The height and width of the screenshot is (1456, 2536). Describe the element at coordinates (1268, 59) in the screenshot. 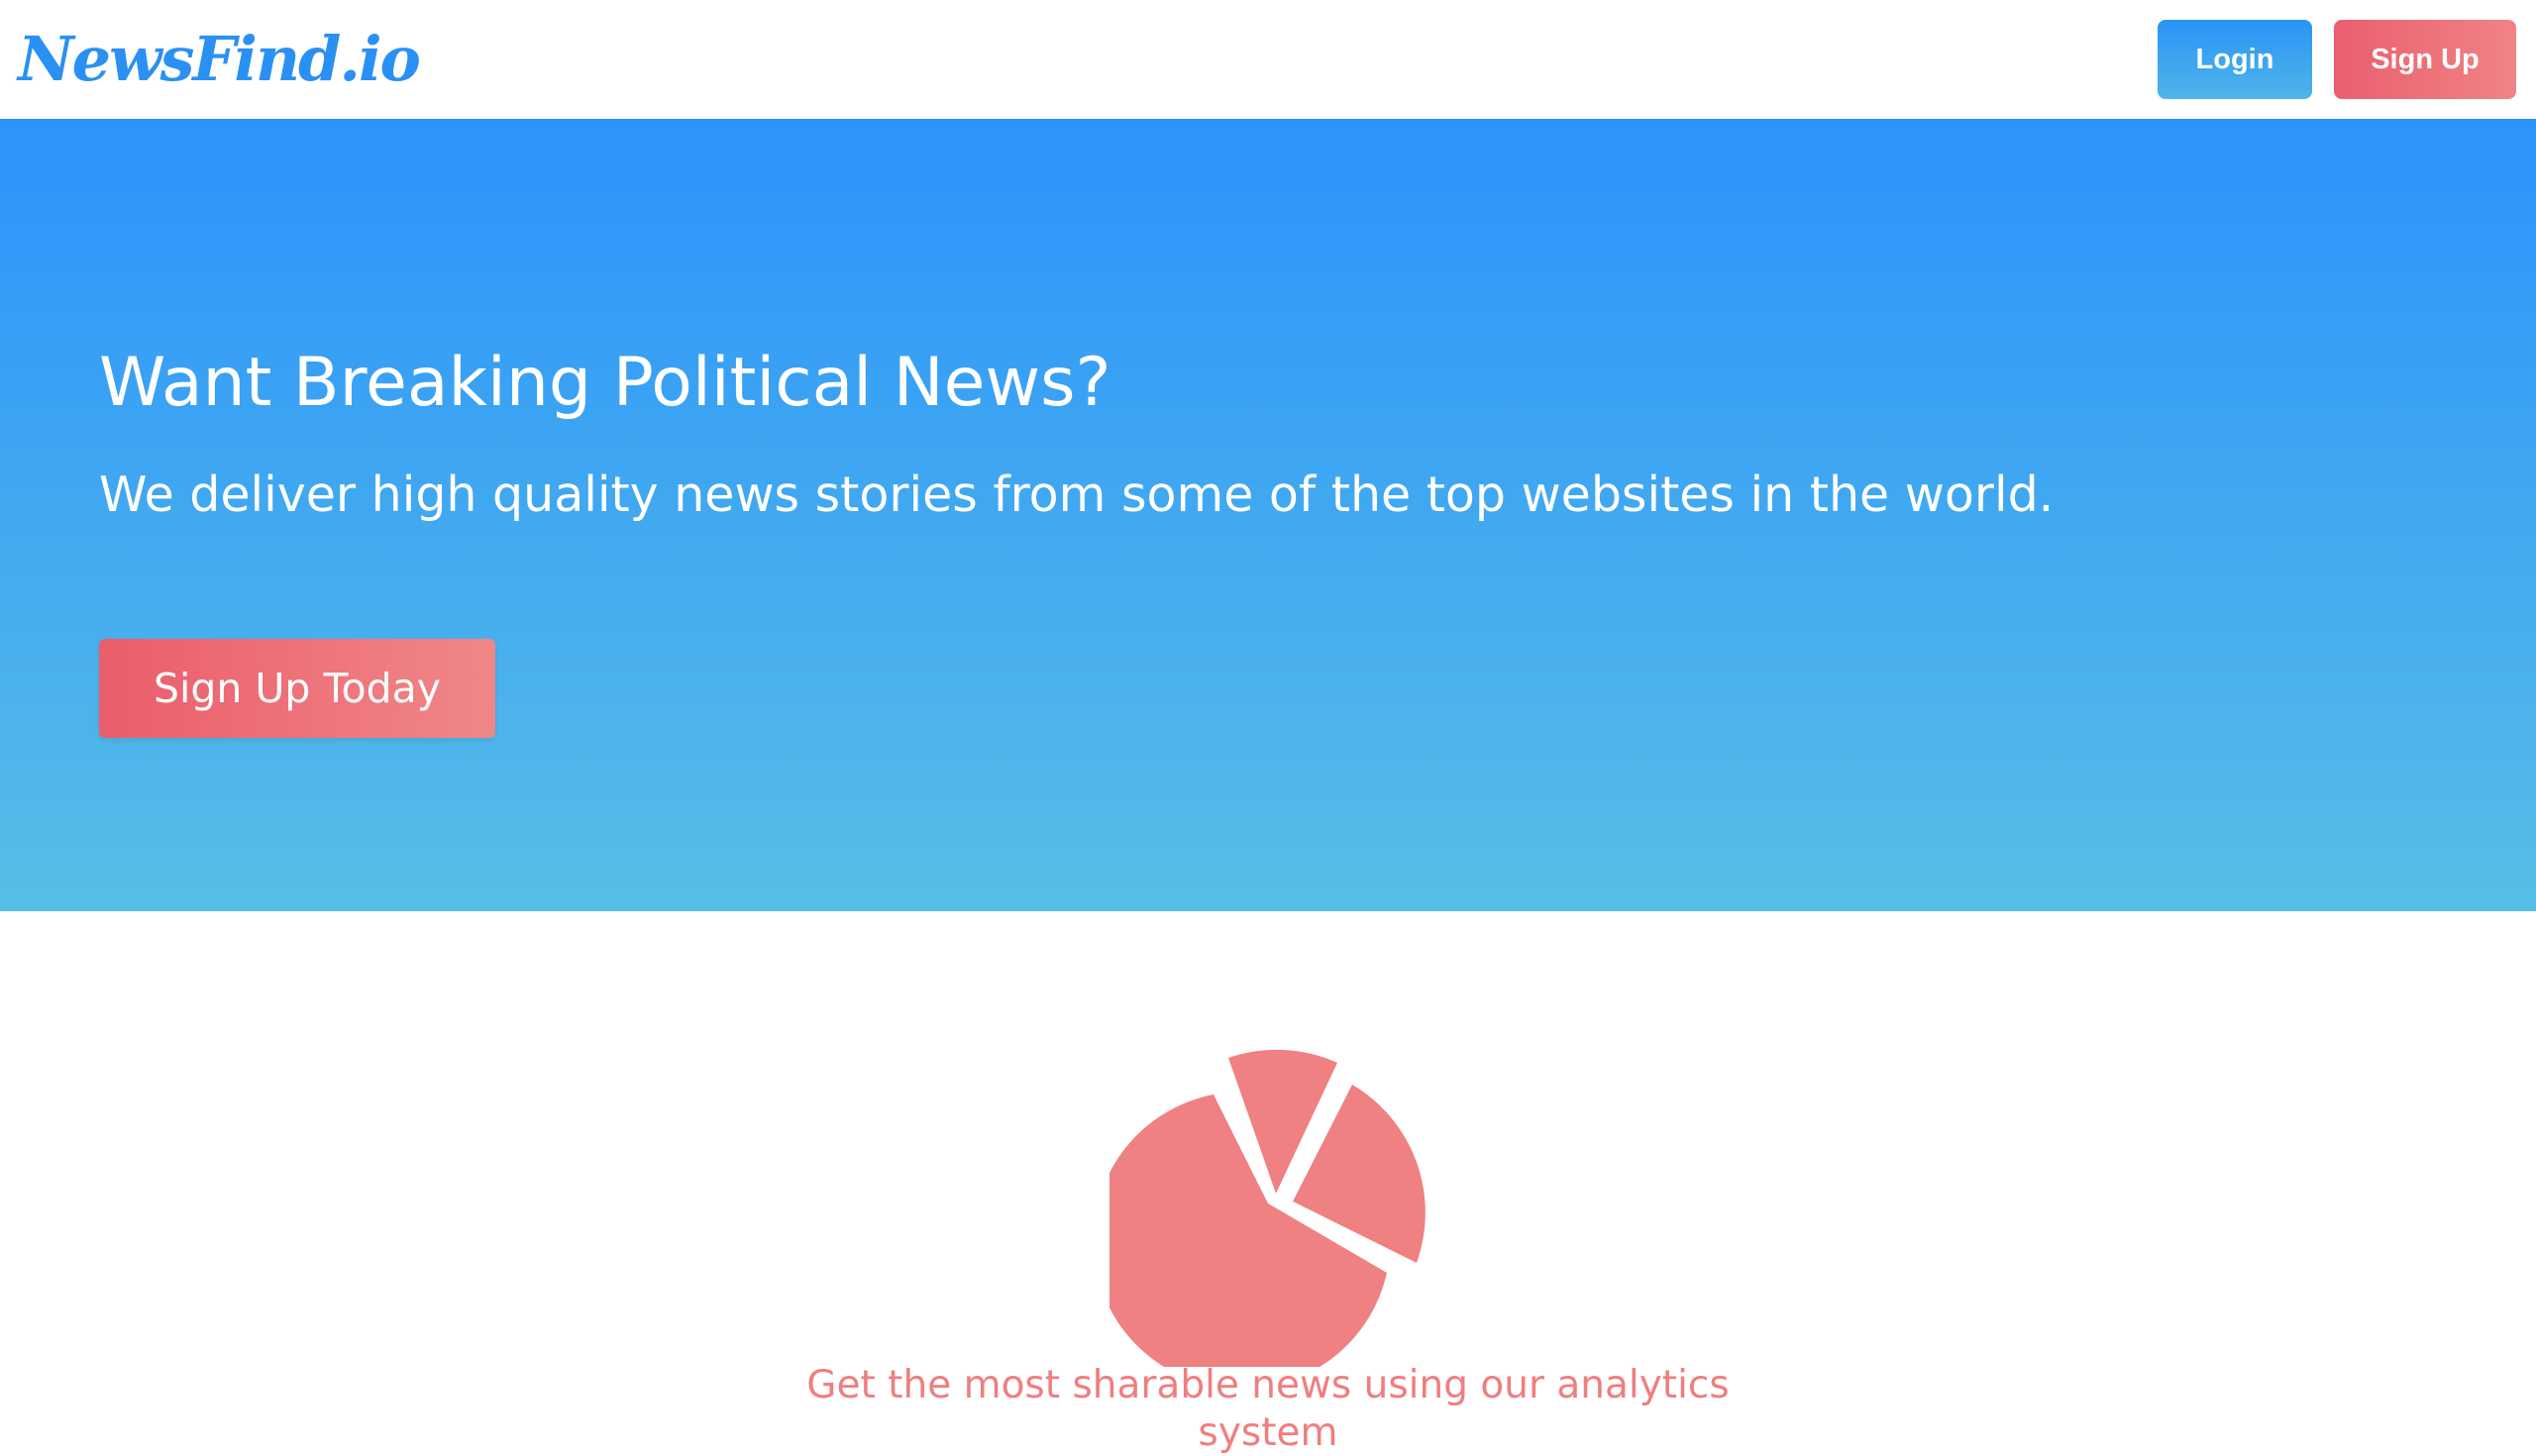

I see `top-navbar: NewsFind.io Login Sign Up` at that location.